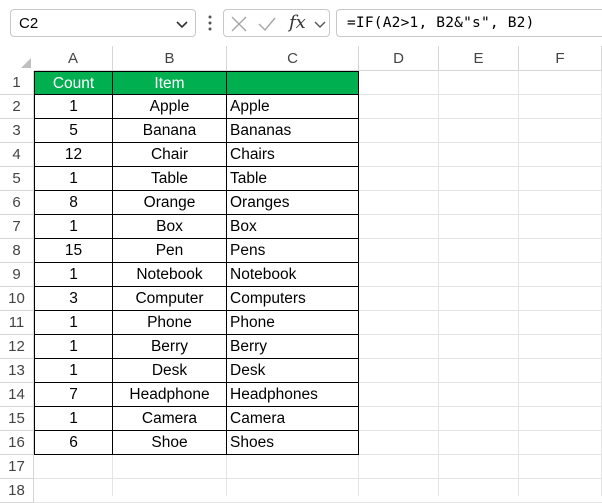 Image resolution: width=602 pixels, height=503 pixels. What do you see at coordinates (170, 443) in the screenshot?
I see `table-cell-item: Shoe` at bounding box center [170, 443].